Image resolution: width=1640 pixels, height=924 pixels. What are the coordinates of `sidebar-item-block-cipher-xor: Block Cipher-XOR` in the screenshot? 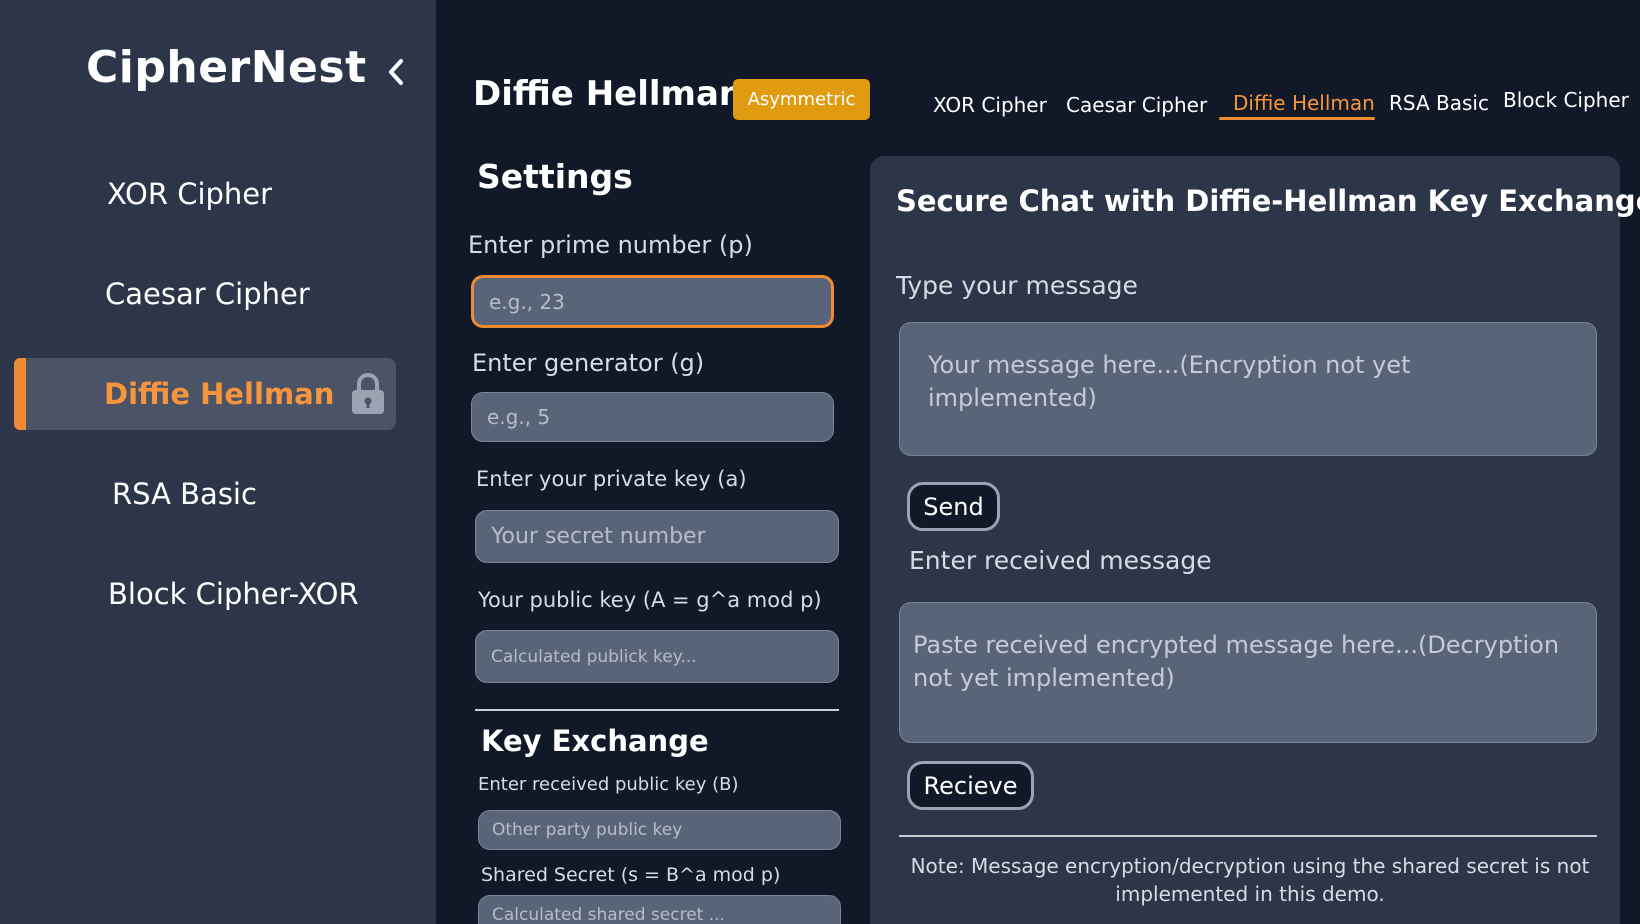 It's located at (205, 594).